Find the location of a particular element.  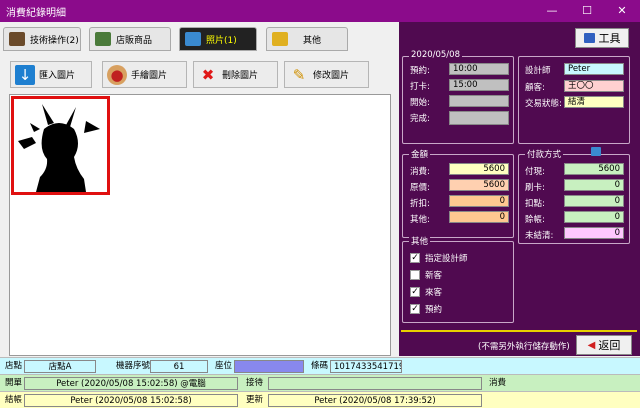

other-amount-field: 0 is located at coordinates (479, 217).